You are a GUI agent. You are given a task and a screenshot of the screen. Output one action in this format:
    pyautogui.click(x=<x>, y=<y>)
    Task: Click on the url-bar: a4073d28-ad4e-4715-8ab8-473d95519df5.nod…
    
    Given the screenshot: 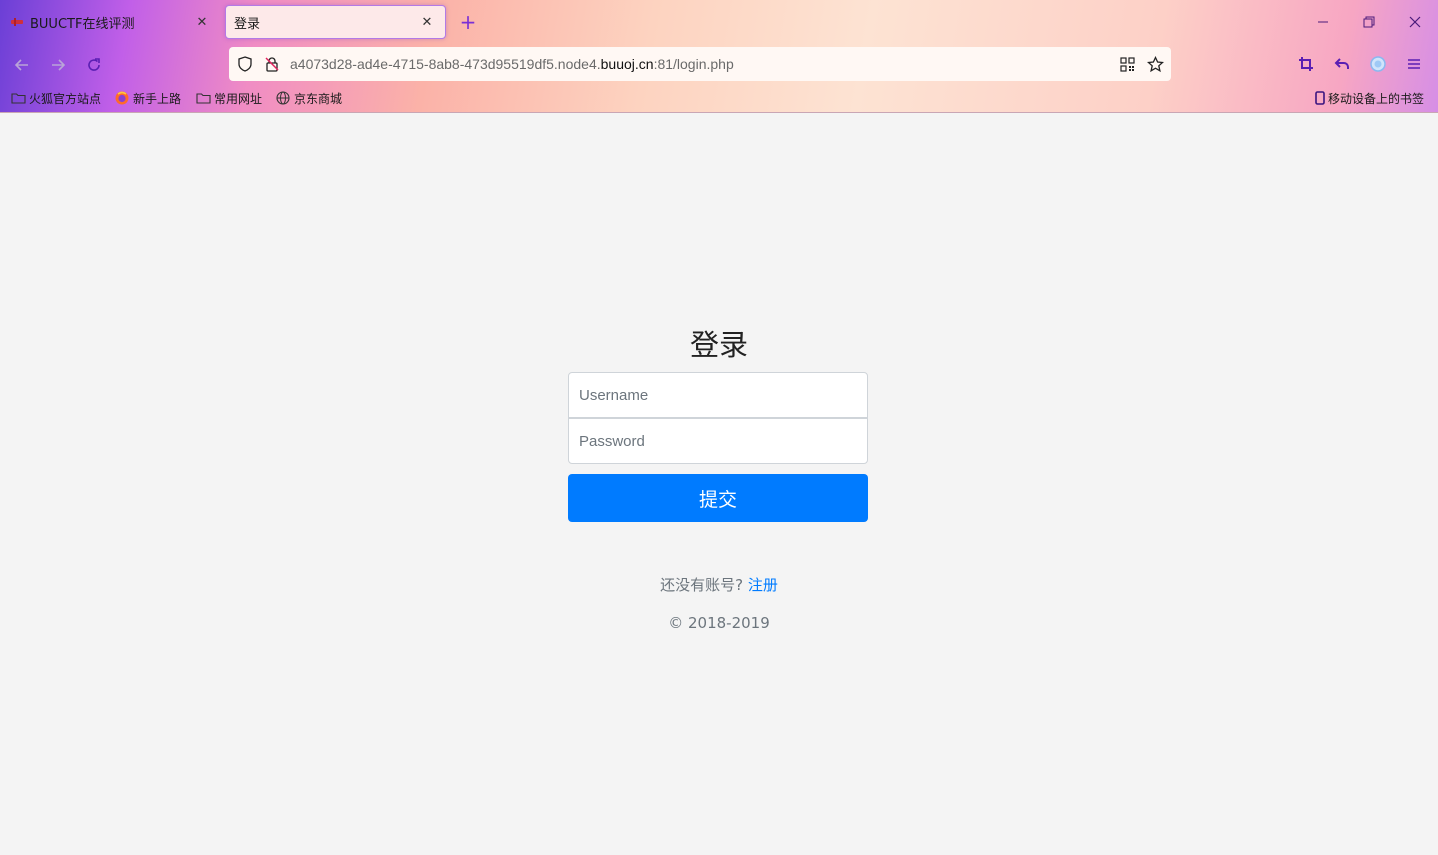 What is the action you would take?
    pyautogui.click(x=700, y=64)
    